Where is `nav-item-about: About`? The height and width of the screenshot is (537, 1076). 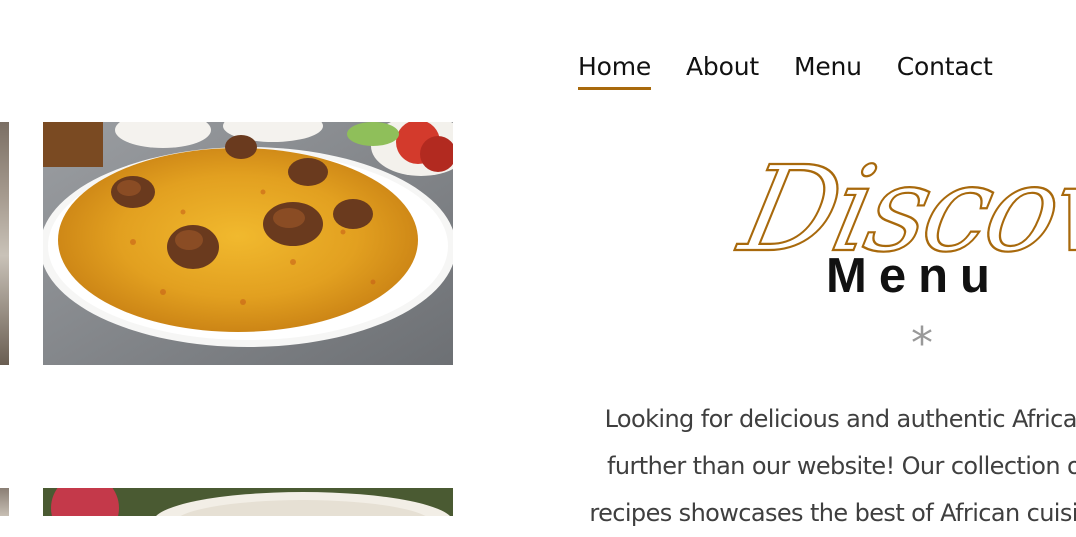
nav-item-about: About is located at coordinates (722, 71).